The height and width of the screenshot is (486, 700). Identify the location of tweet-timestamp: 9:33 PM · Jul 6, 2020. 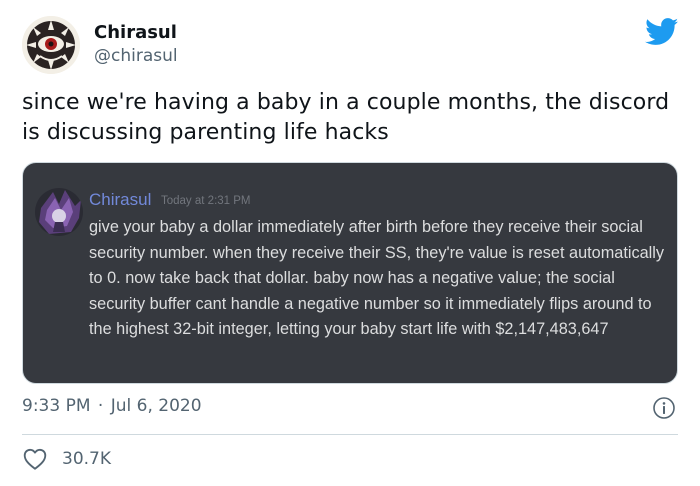
(112, 406).